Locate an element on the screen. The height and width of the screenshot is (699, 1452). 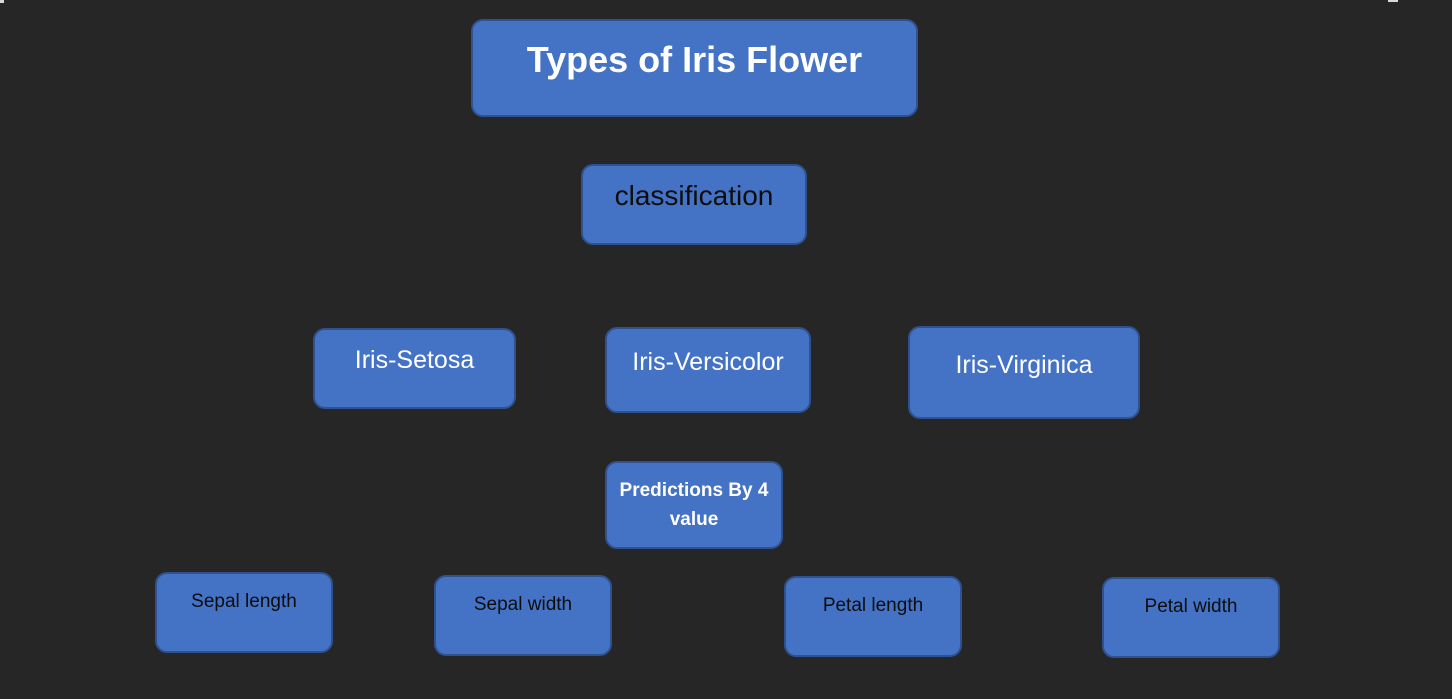
species-node-versicolor: Iris-Versicolor is located at coordinates (708, 370).